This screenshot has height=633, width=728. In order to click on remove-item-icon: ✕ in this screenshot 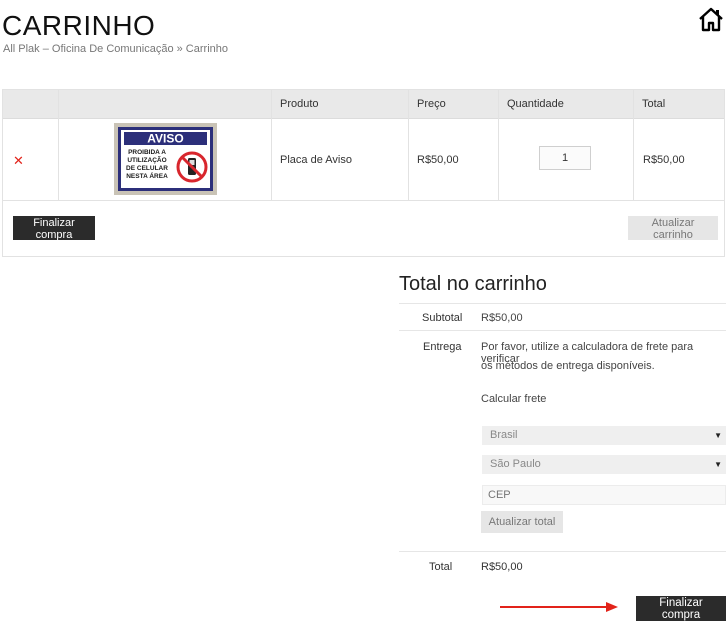, I will do `click(18, 161)`.